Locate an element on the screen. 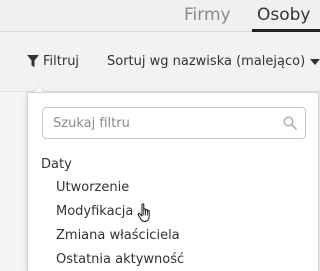 This screenshot has width=320, height=271. hand-cursor-icon is located at coordinates (143, 212).